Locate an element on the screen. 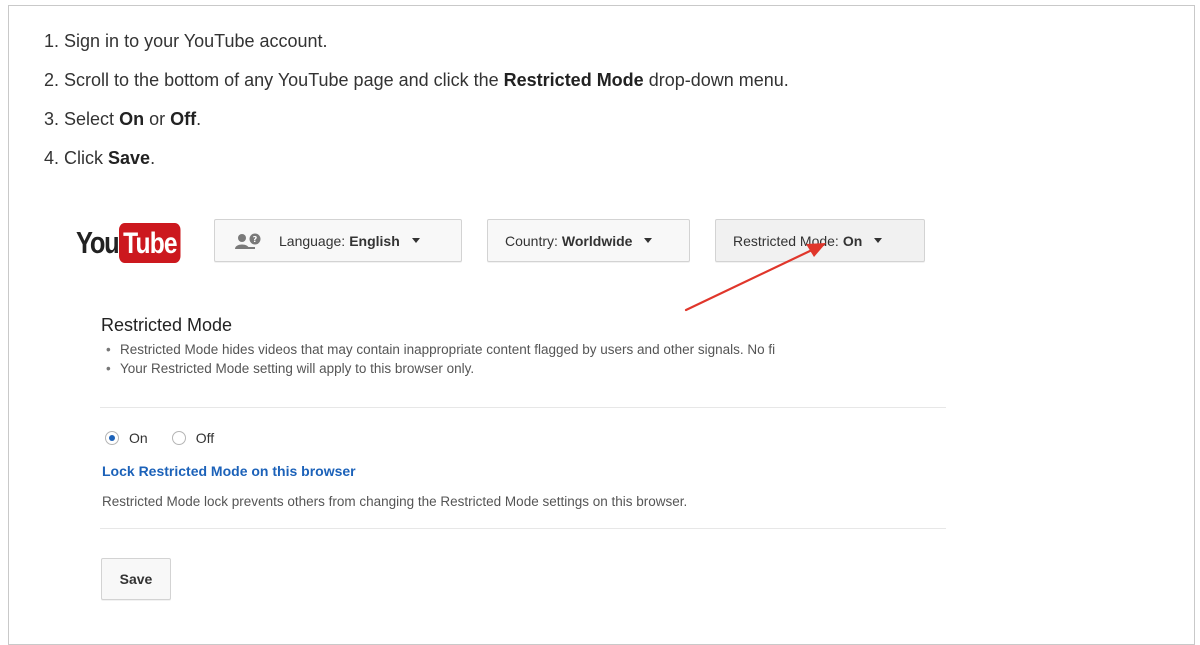  country-label: Country: is located at coordinates (531, 240).